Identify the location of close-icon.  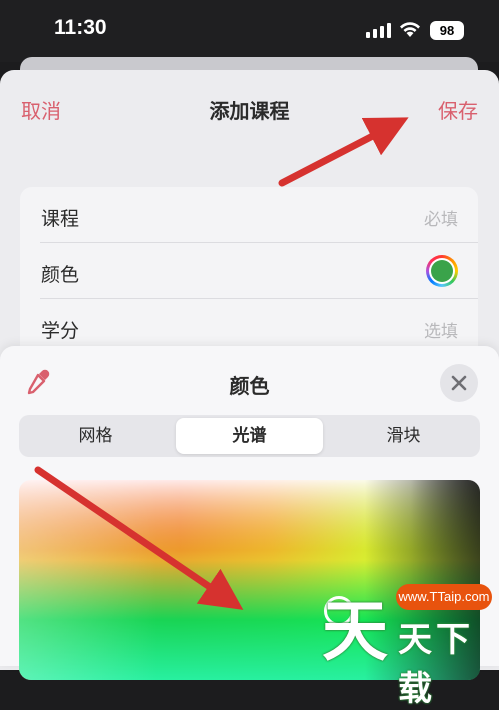
(459, 383).